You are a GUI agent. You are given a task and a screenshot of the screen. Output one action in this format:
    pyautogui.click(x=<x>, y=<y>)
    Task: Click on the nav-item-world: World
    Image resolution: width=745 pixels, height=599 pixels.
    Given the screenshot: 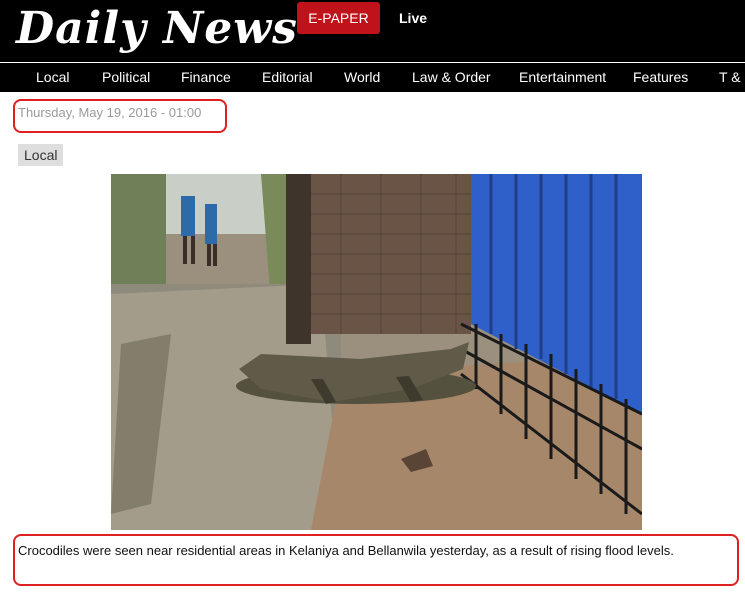 What is the action you would take?
    pyautogui.click(x=362, y=77)
    